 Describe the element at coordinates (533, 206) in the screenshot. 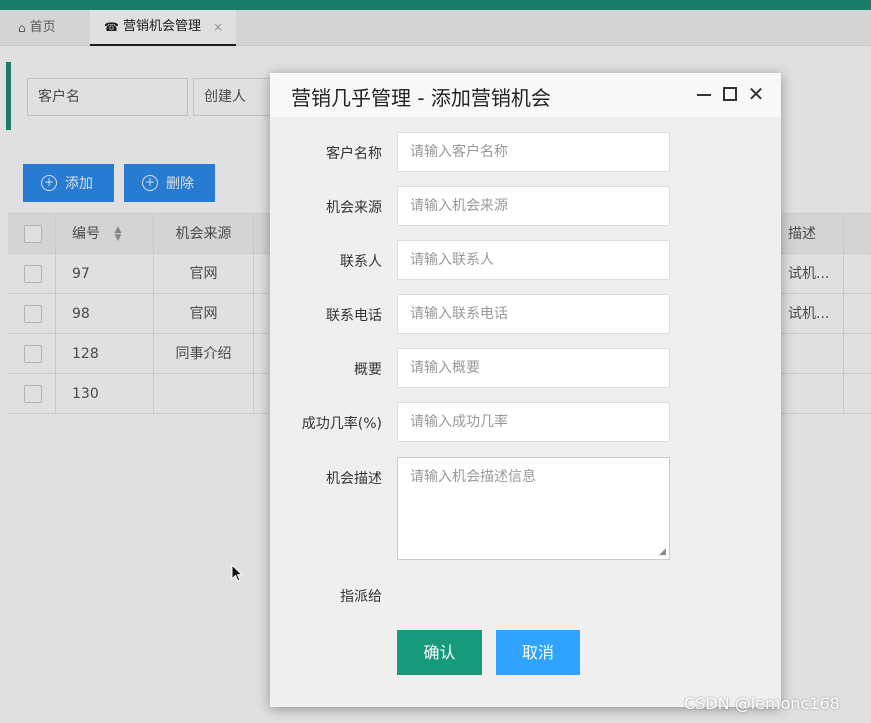

I see `source-field: 请输入机会来源` at that location.